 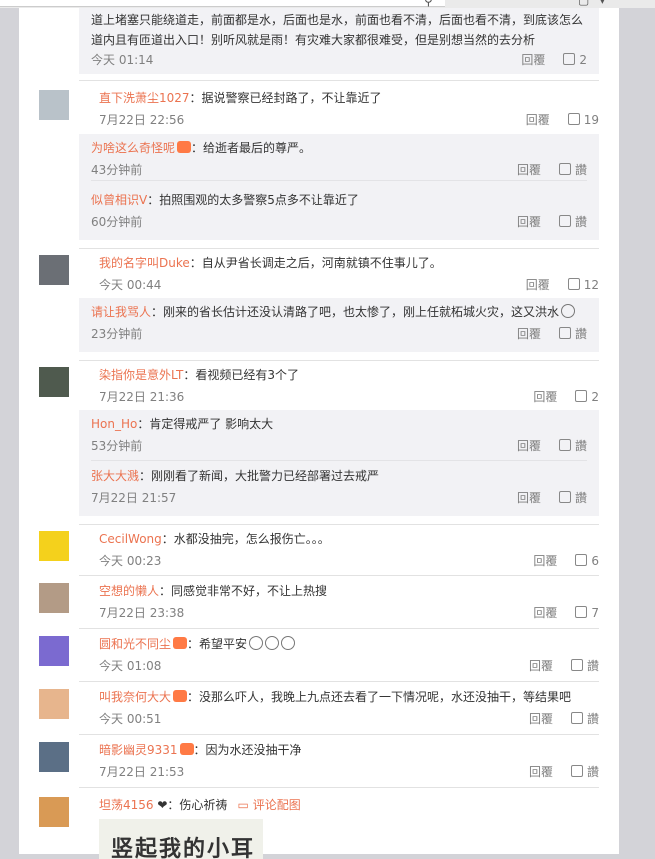 I want to click on image-icon: ▭, so click(x=242, y=805).